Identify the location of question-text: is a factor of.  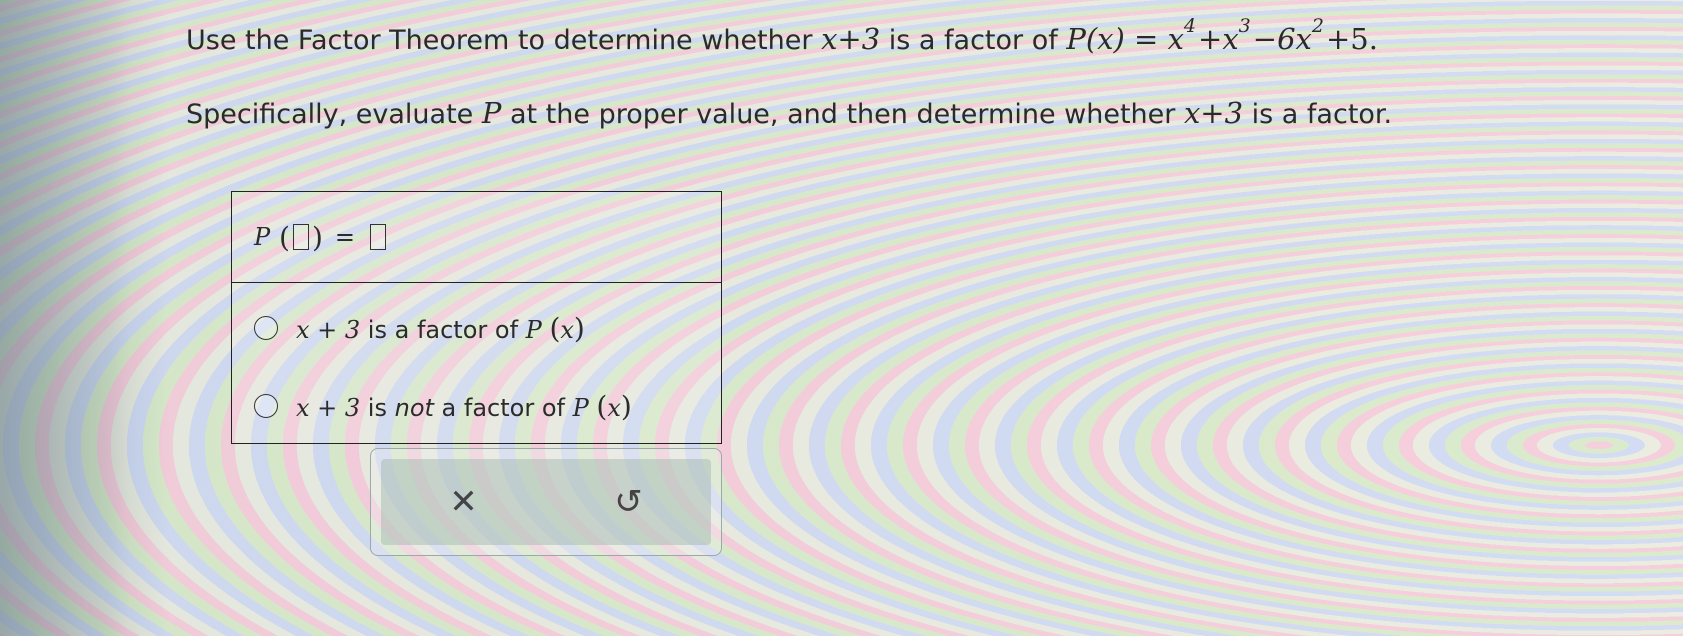
(973, 40).